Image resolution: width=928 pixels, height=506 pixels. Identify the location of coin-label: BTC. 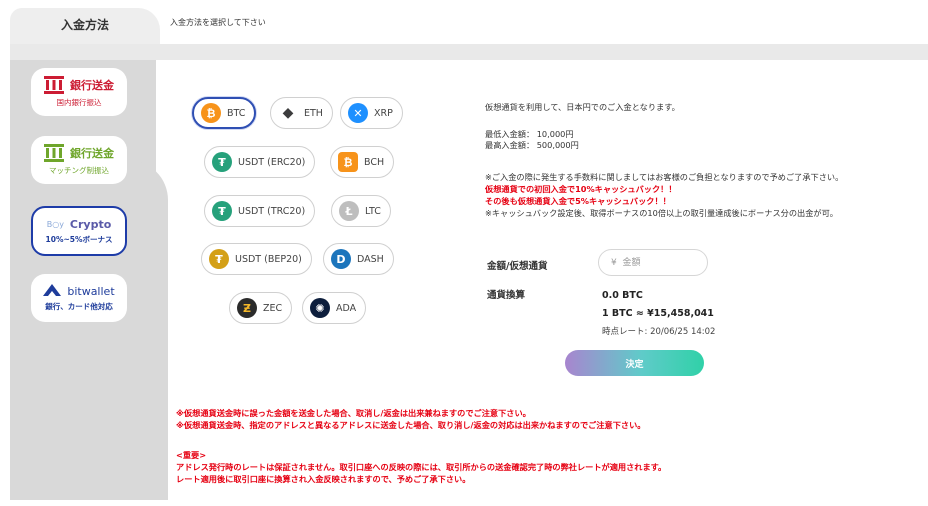
(236, 113).